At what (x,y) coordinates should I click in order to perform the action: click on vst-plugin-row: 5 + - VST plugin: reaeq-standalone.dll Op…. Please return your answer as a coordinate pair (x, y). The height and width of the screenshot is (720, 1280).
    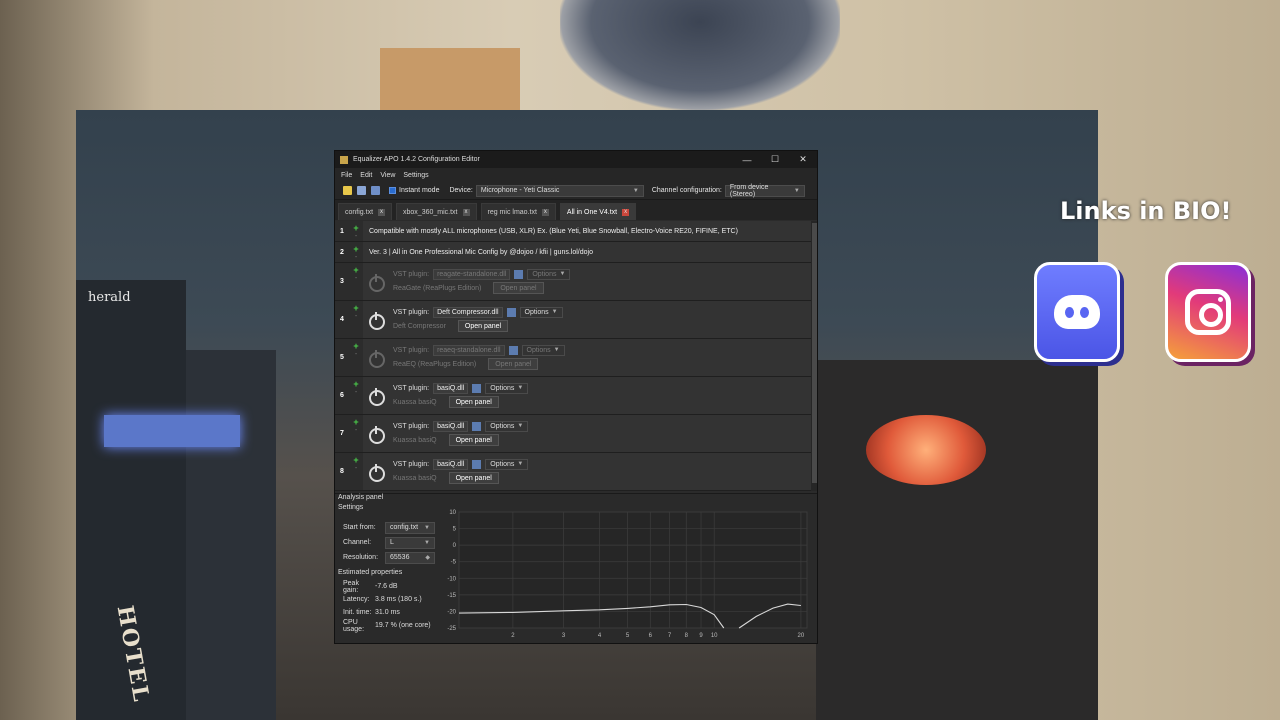
    Looking at the image, I should click on (573, 358).